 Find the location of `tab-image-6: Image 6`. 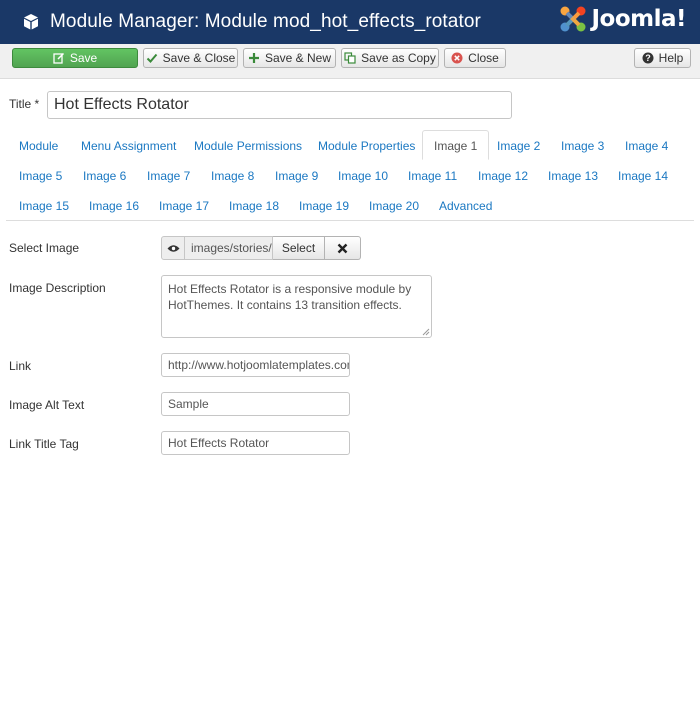

tab-image-6: Image 6 is located at coordinates (104, 176).